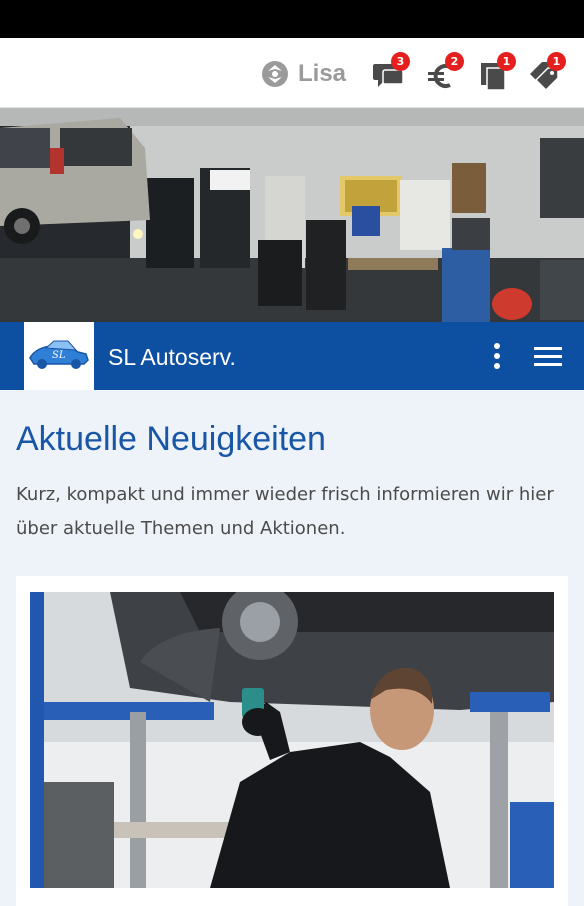 This screenshot has width=584, height=906. I want to click on user-logo-icon, so click(275, 74).